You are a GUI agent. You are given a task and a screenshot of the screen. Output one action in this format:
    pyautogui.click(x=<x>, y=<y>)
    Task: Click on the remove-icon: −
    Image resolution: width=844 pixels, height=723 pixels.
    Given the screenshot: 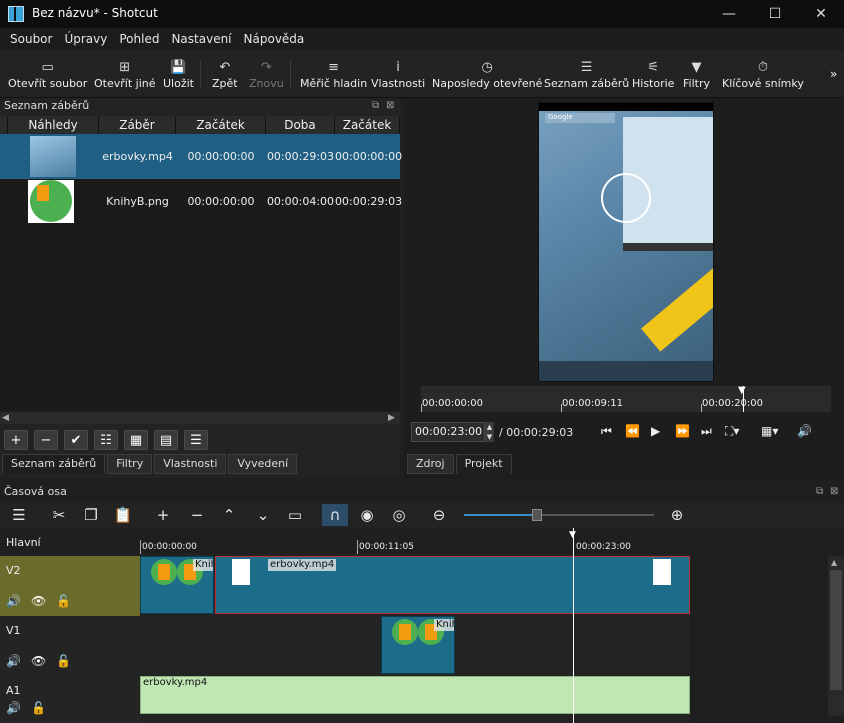 What is the action you would take?
    pyautogui.click(x=197, y=515)
    